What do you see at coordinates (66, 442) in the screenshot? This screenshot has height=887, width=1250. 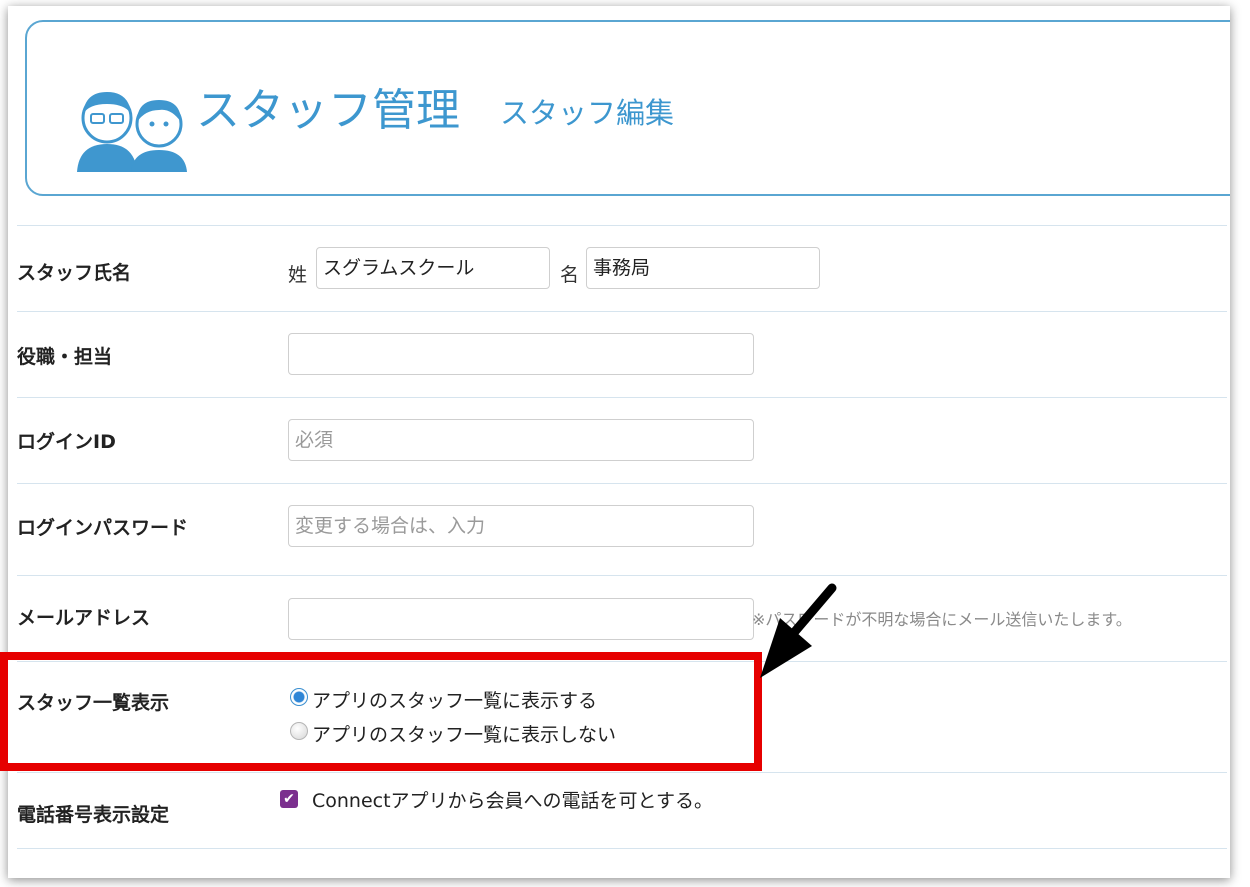 I see `login-id-label: ログインID` at bounding box center [66, 442].